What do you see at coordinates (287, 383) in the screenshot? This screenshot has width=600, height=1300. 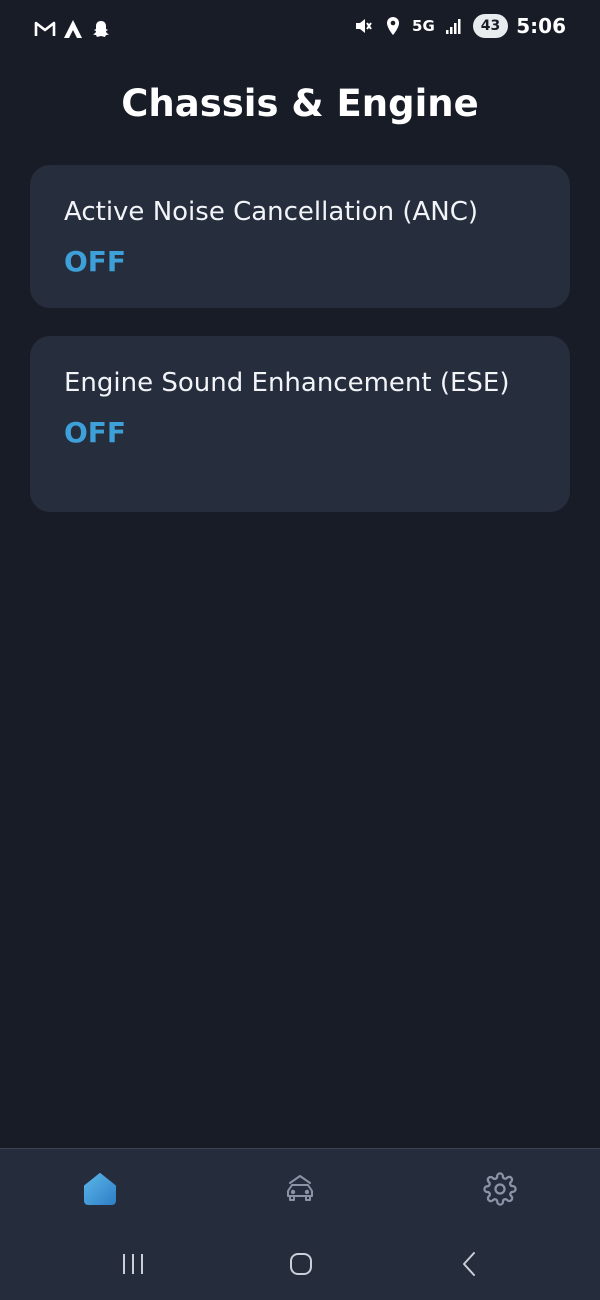 I see `ese-label: Engine Sound Enhancement (ESE)` at bounding box center [287, 383].